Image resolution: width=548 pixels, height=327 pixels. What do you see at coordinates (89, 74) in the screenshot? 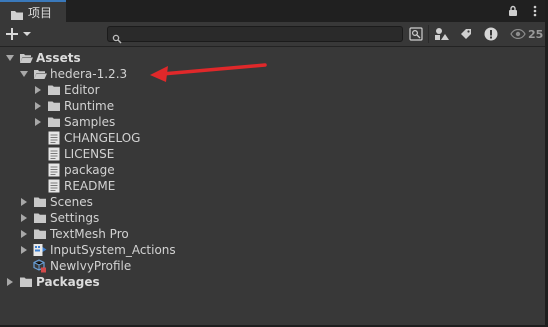
I see `tree-item-label: hedera-1.2.3` at bounding box center [89, 74].